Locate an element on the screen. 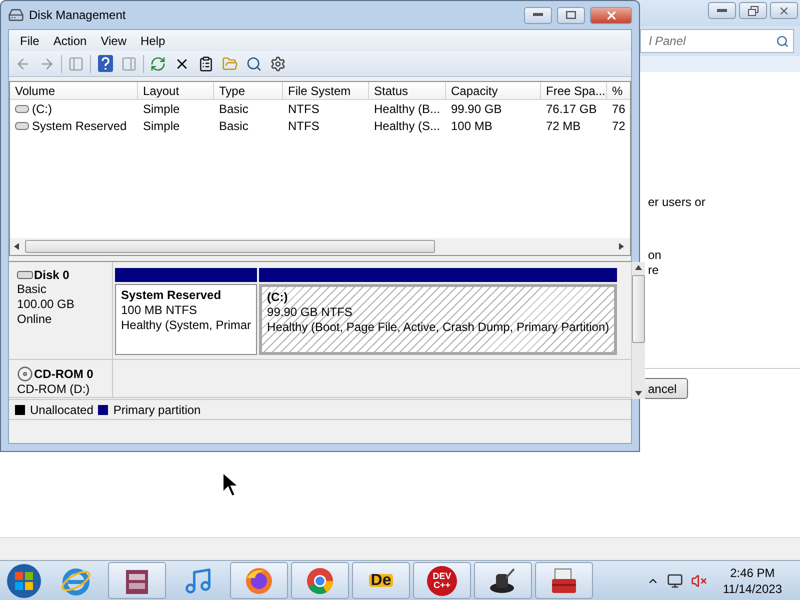  partition-name: System Reserved is located at coordinates (171, 295).